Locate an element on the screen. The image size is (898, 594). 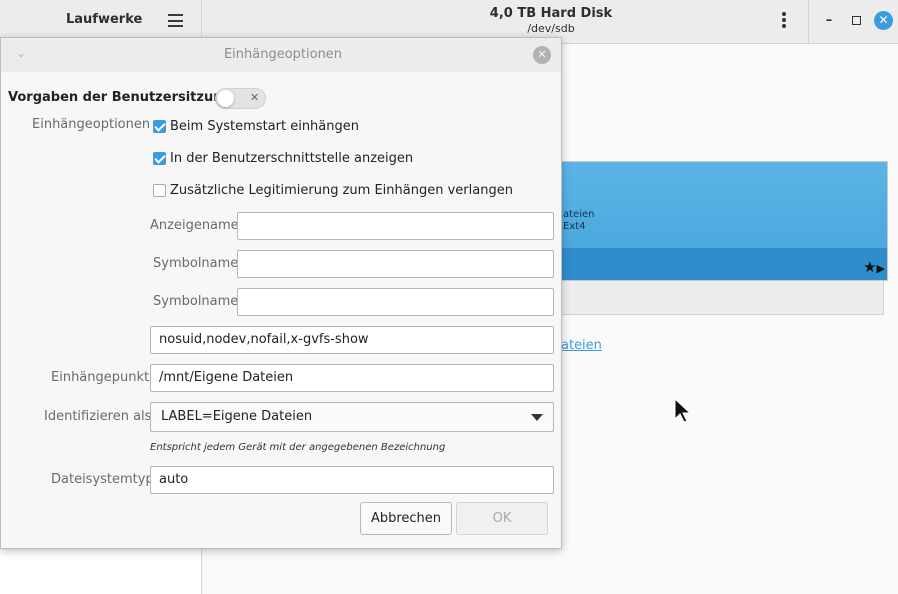
dialog-title: Einhängeoptionen is located at coordinates (283, 54).